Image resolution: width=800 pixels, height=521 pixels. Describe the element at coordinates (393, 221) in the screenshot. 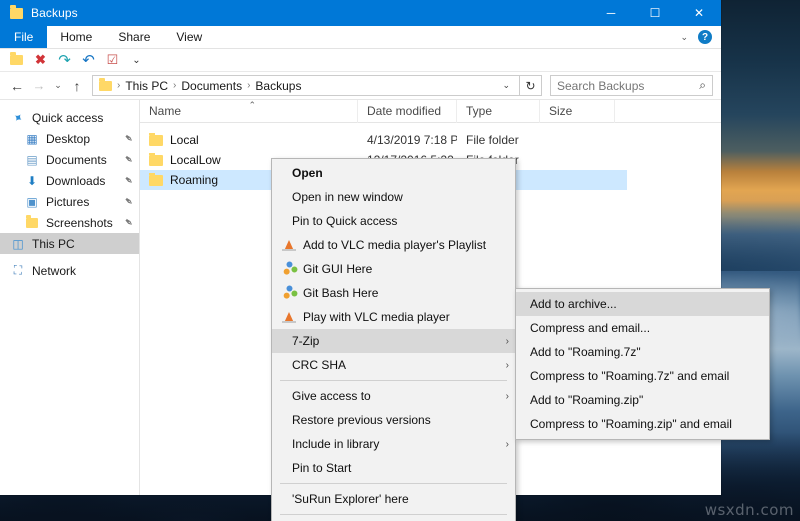

I see `menu-item-pin-to-quick-access: Pin to Quick access` at that location.